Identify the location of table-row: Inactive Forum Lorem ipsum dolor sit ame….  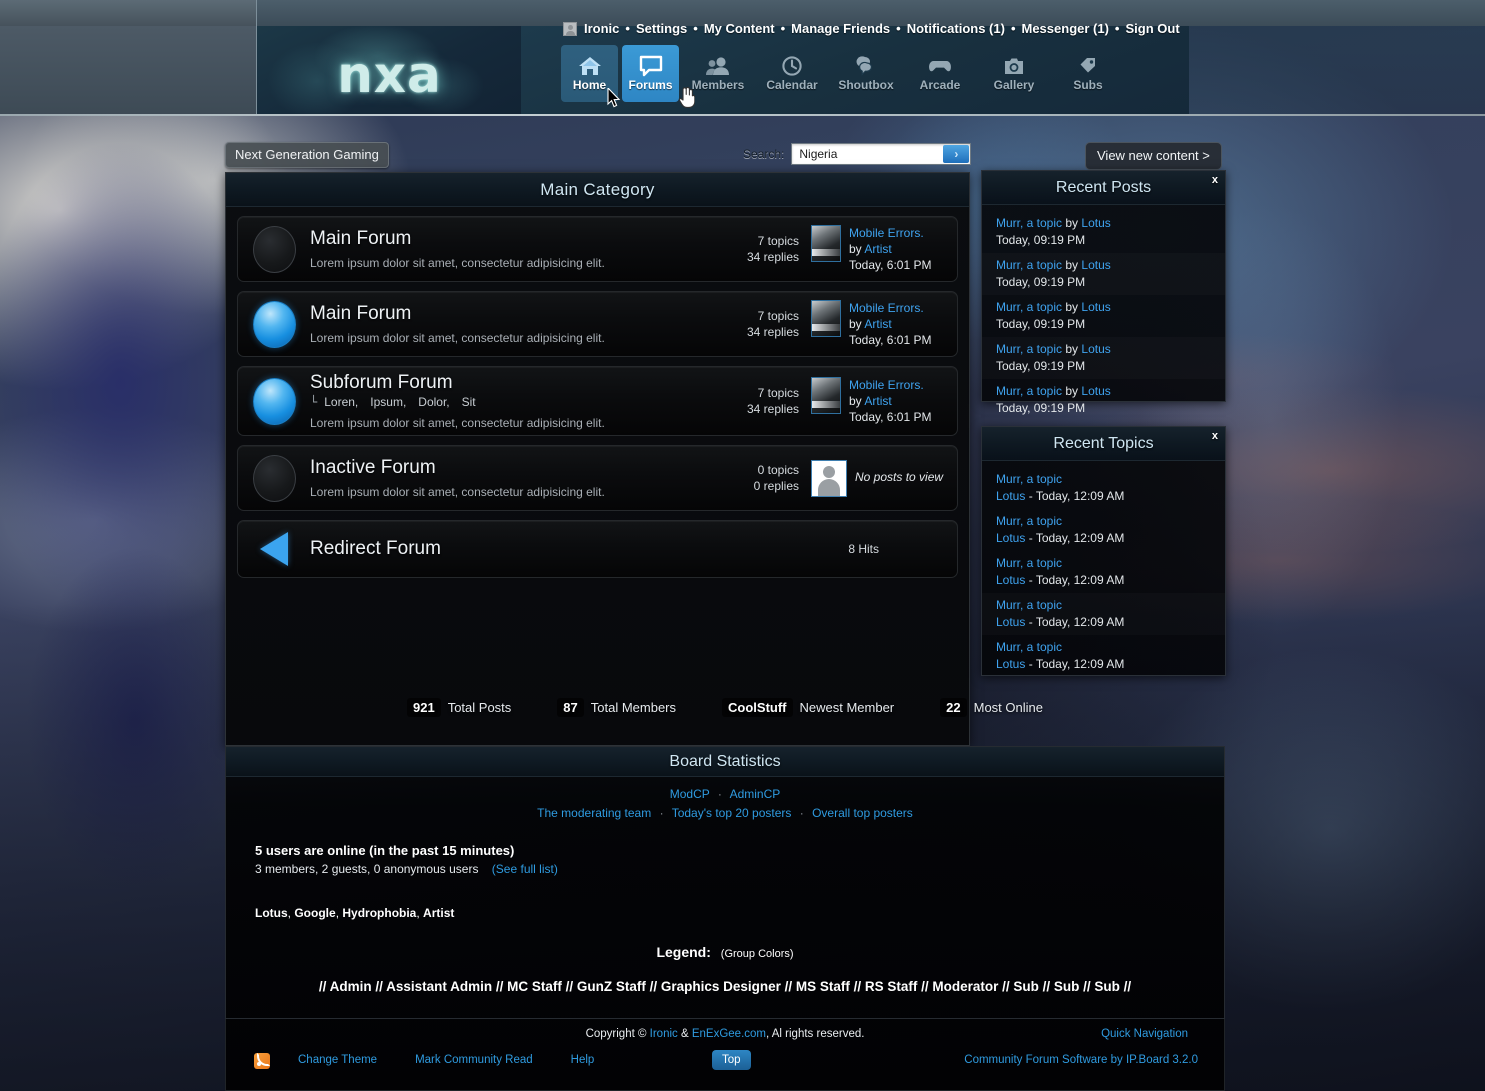
(597, 478).